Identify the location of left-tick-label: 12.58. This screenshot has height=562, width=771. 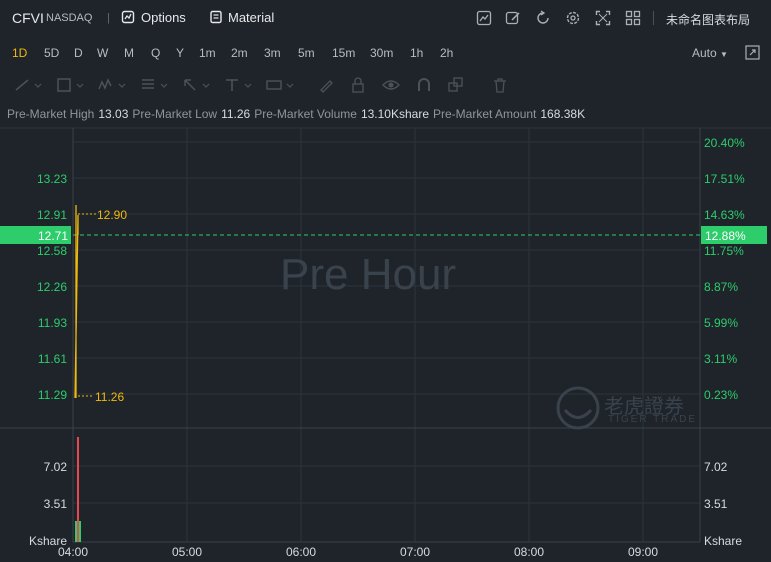
(52, 251).